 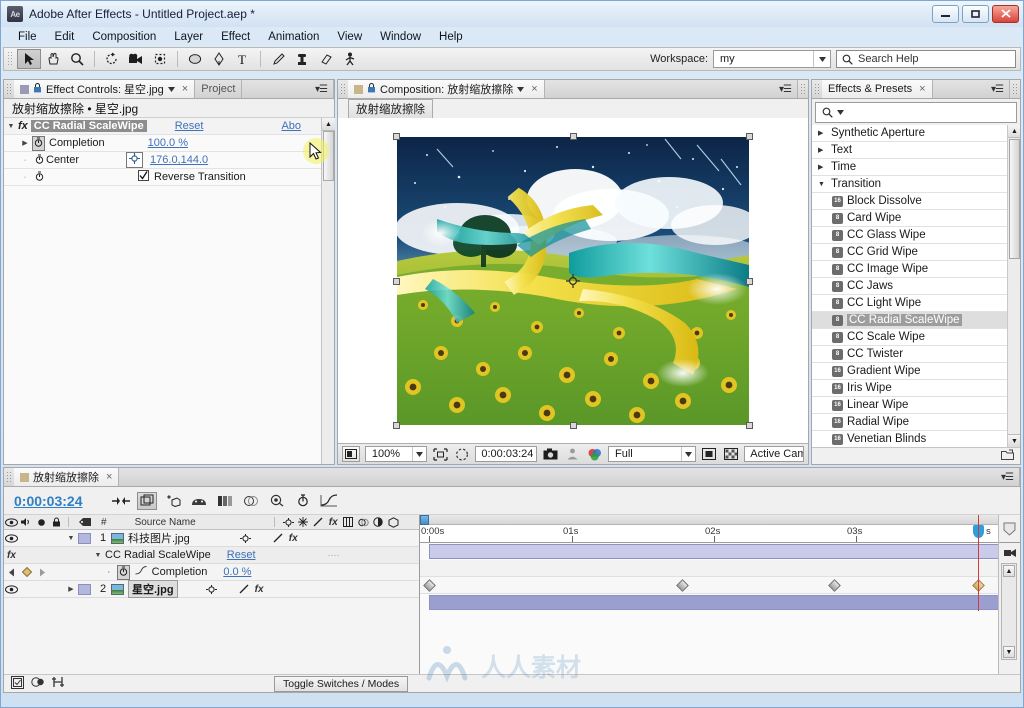 I want to click on next-keyframe-icon, so click(x=41, y=572).